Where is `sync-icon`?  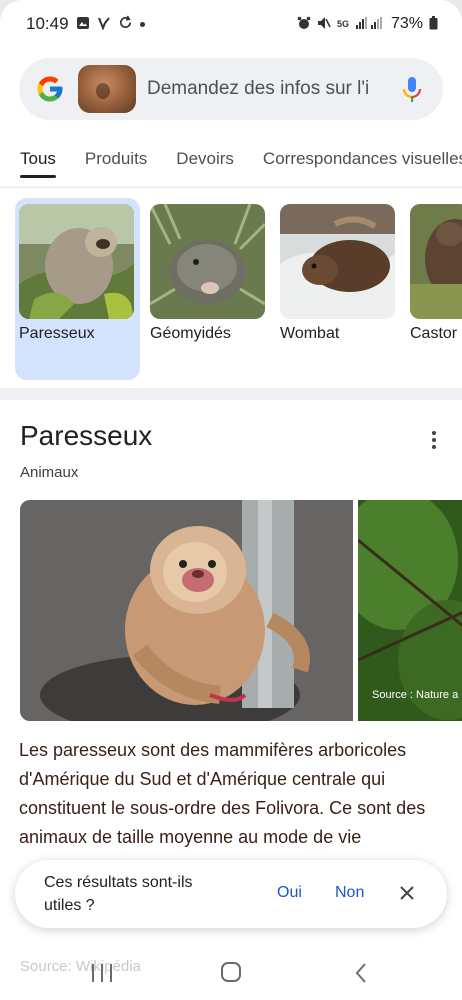
sync-icon is located at coordinates (125, 24).